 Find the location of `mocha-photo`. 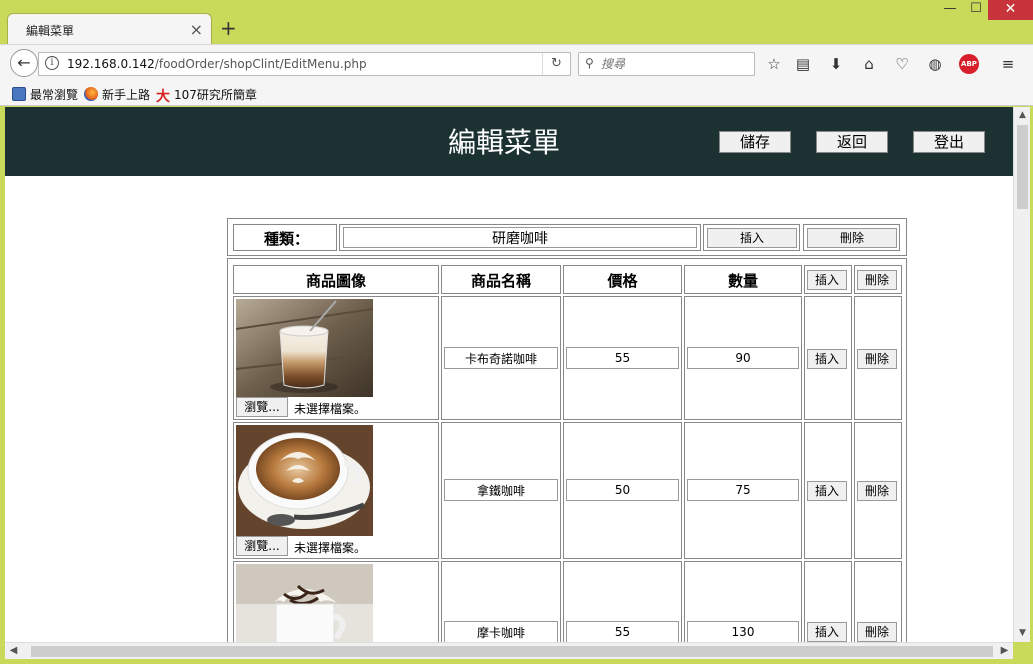

mocha-photo is located at coordinates (304, 603).